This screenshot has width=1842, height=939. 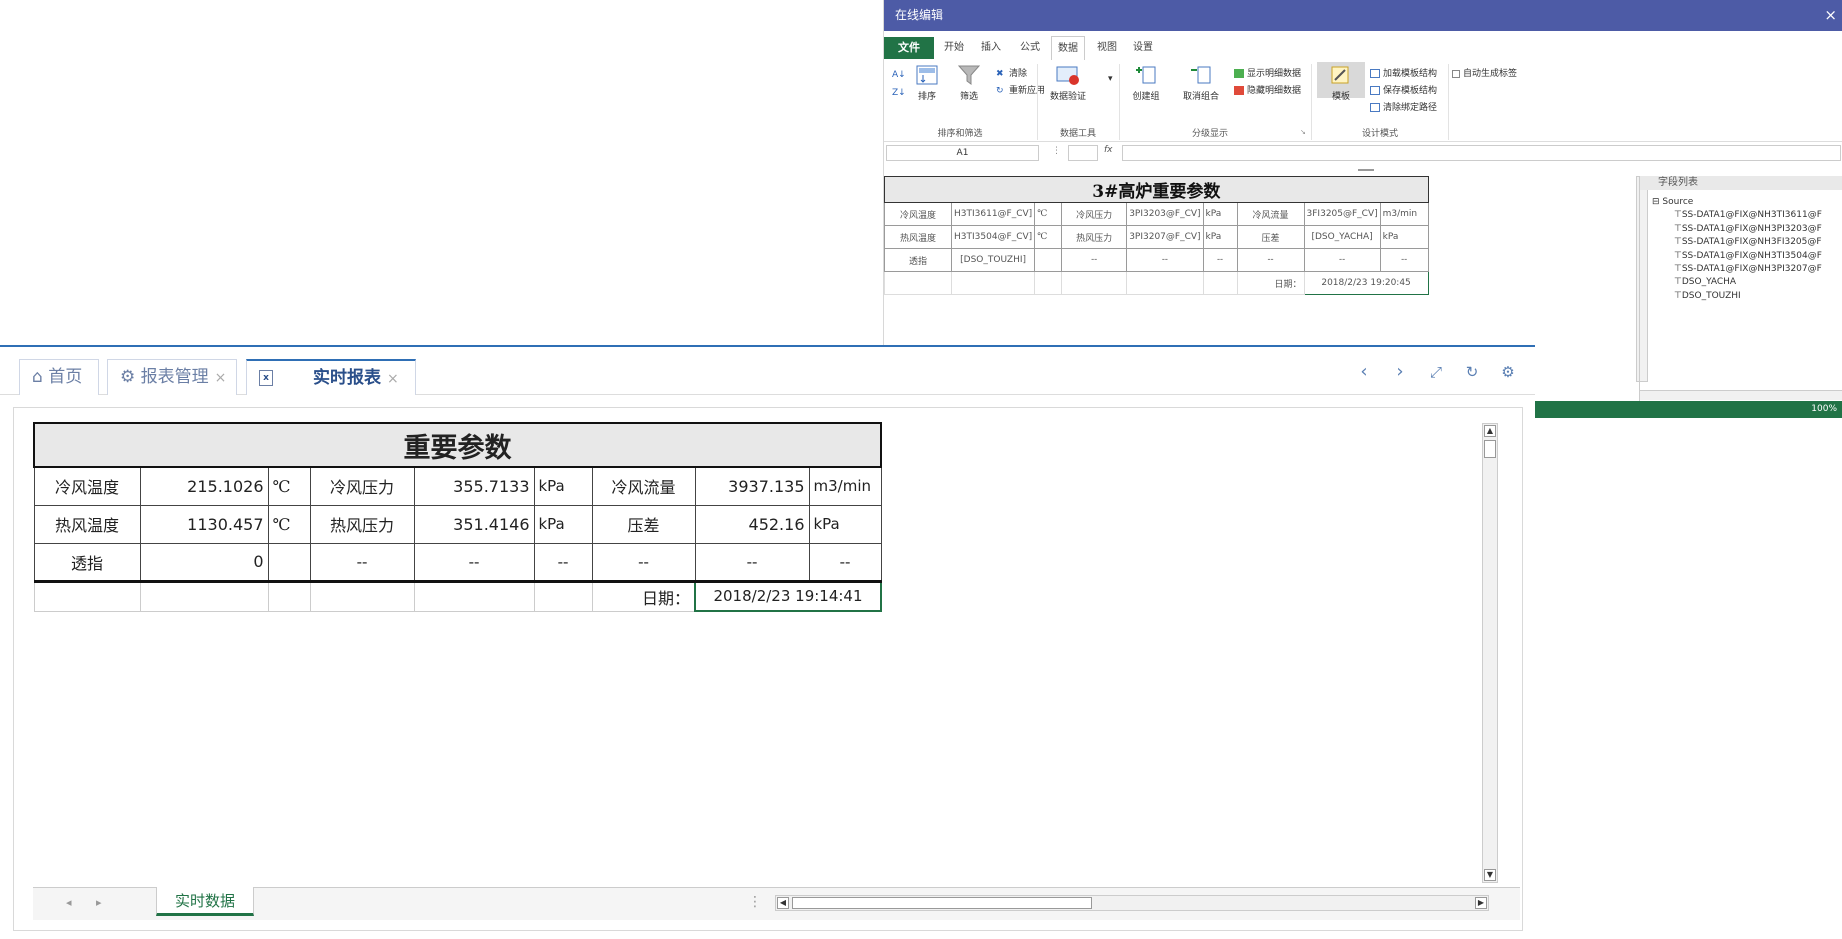 What do you see at coordinates (899, 92) in the screenshot?
I see `sort-desc-icon: Z↓` at bounding box center [899, 92].